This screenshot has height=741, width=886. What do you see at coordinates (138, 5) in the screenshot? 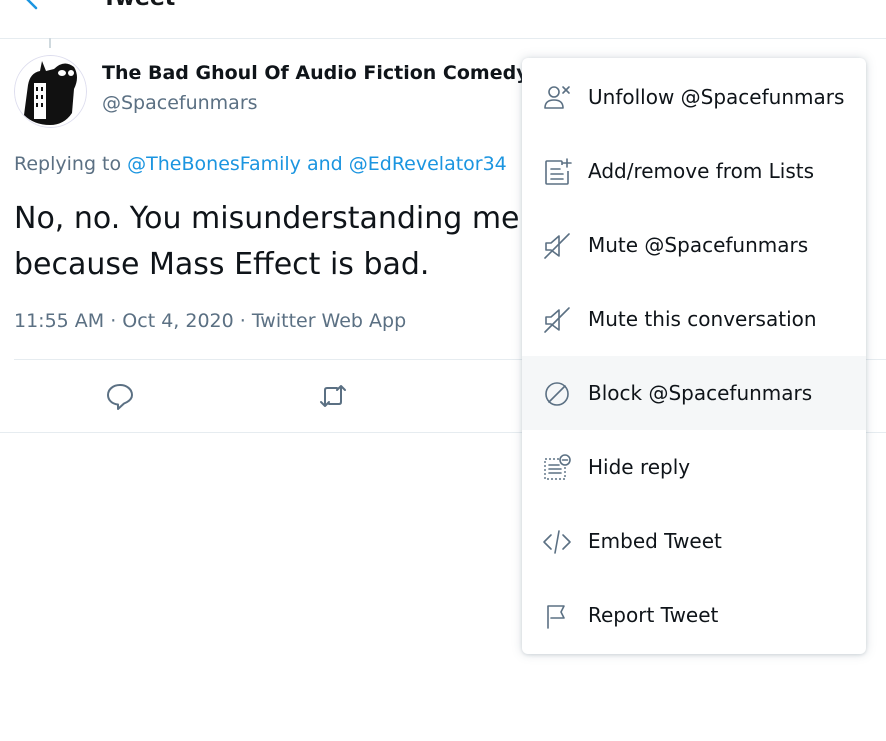
I see `page-title: Tweet` at bounding box center [138, 5].